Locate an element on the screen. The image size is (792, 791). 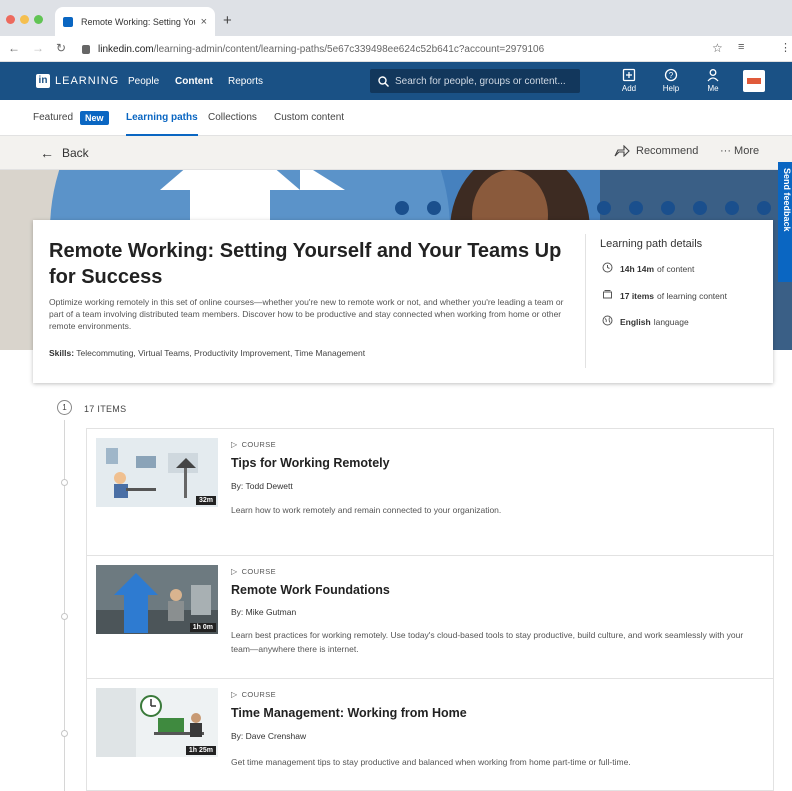
course-thumbnail: 1h 25m is located at coordinates (157, 722).